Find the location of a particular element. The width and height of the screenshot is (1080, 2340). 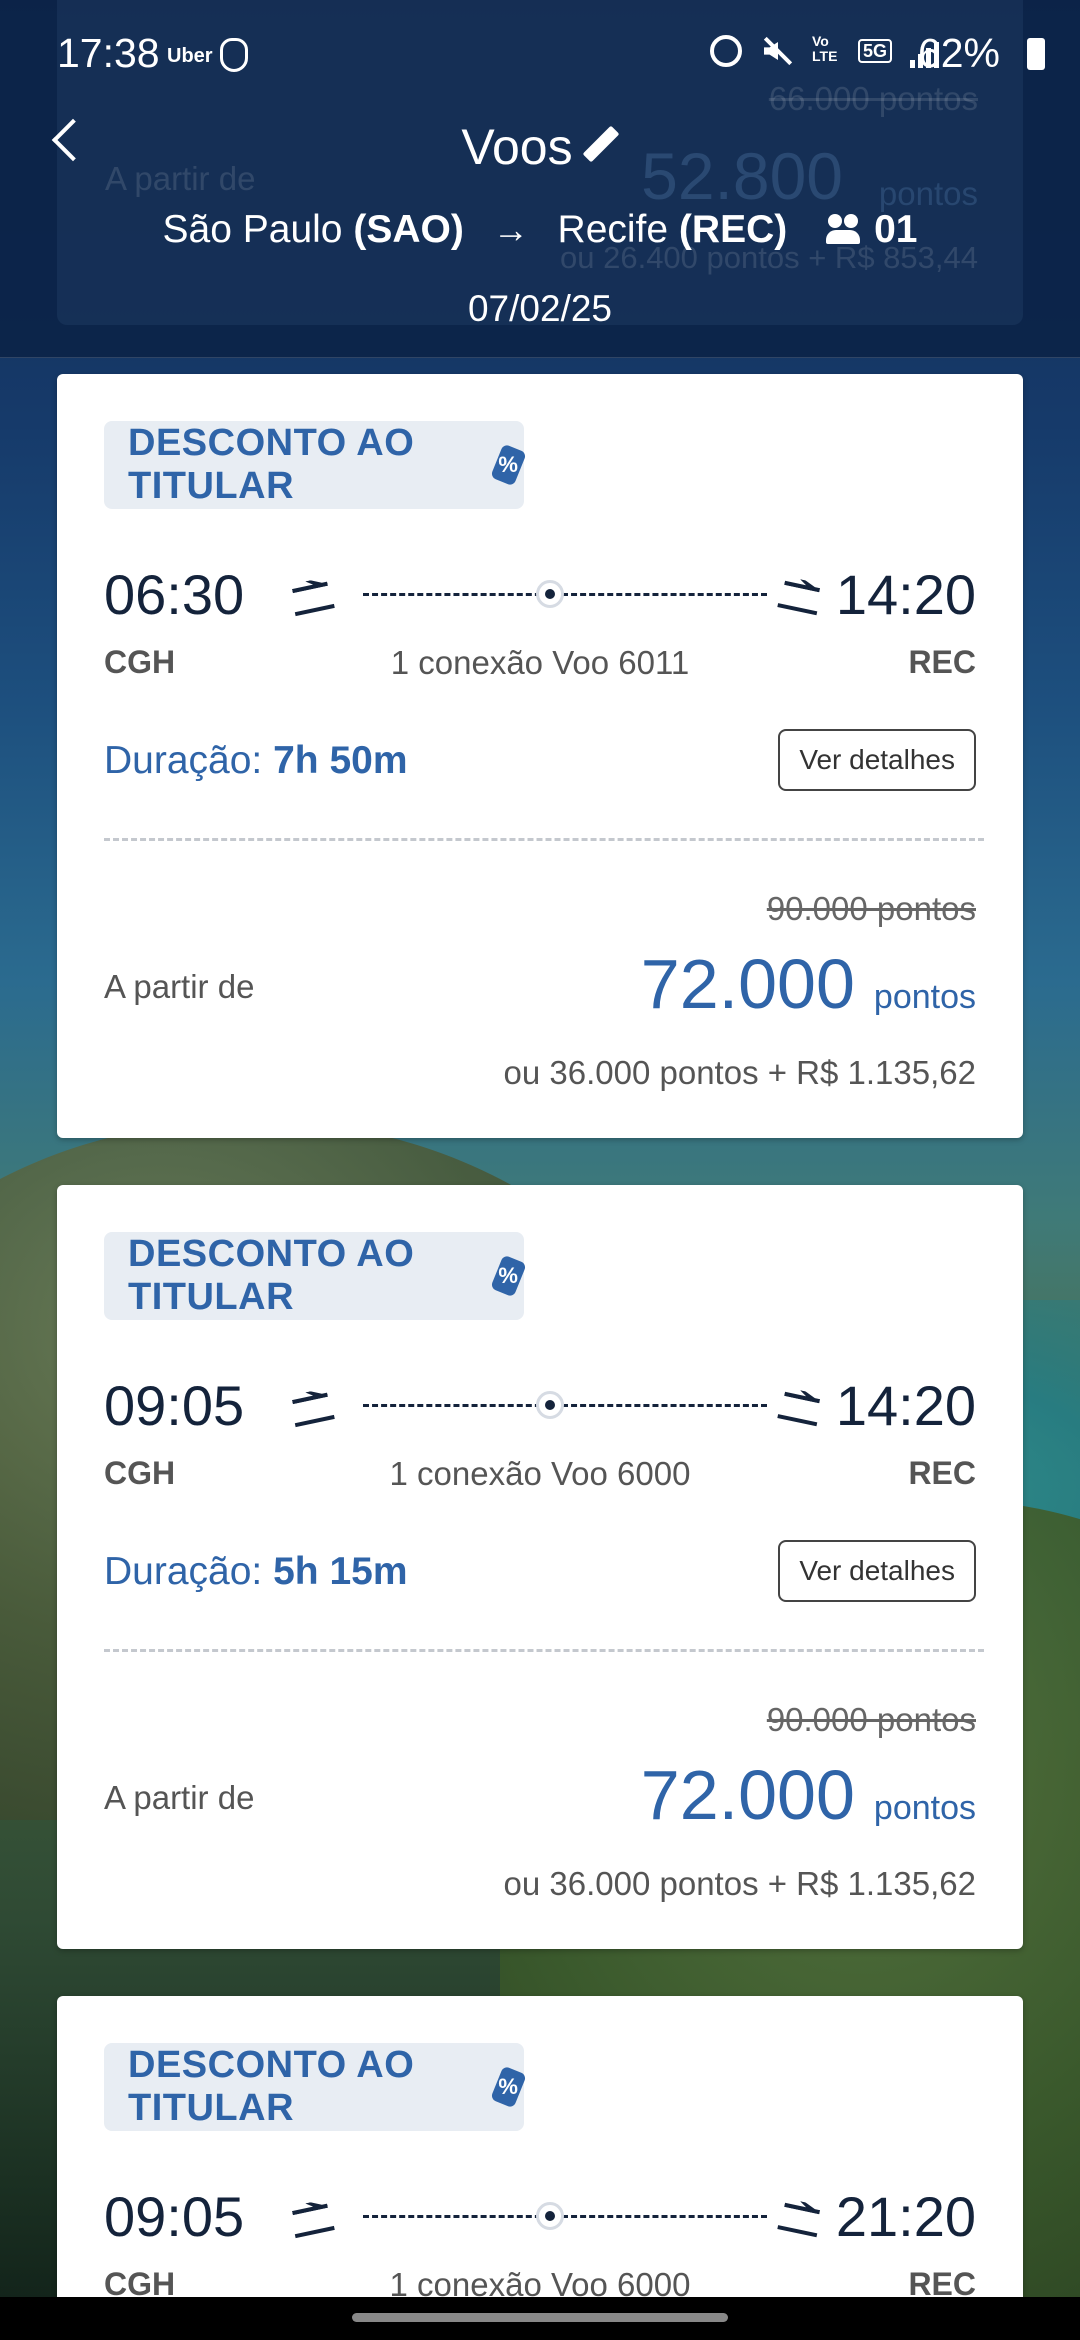

arrival-time: 21:20 is located at coordinates (905, 2216).